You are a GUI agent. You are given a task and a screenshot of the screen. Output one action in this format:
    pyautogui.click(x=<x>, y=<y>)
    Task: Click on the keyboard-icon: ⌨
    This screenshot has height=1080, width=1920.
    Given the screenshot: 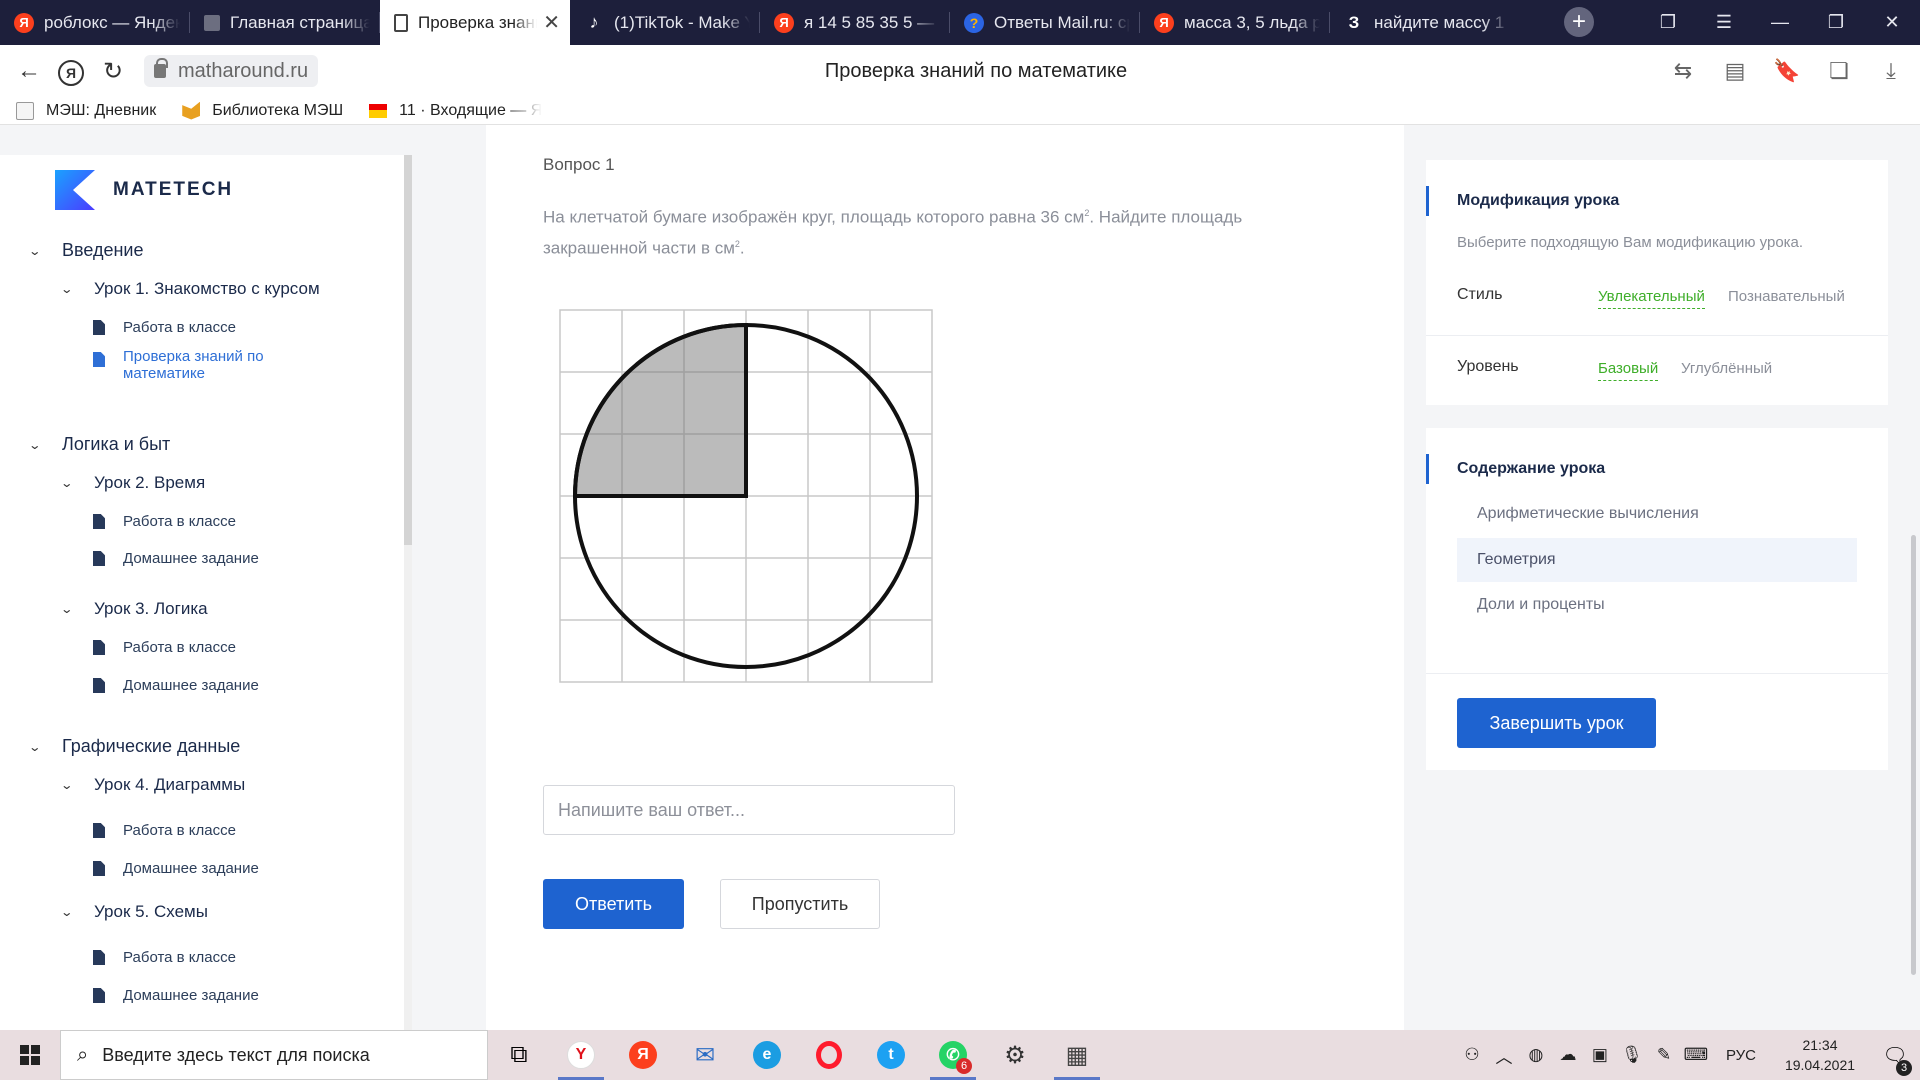 What is the action you would take?
    pyautogui.click(x=1696, y=1055)
    